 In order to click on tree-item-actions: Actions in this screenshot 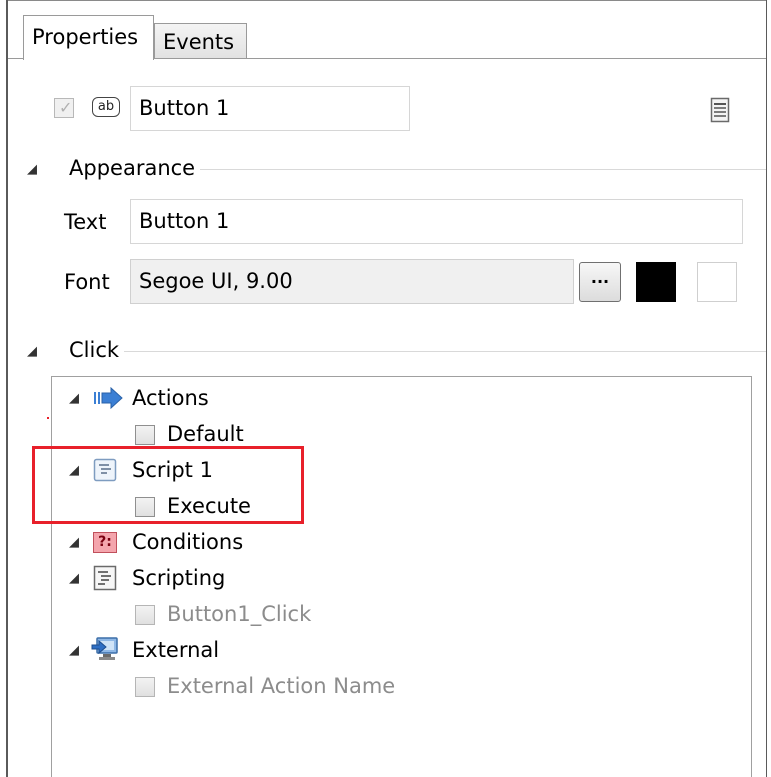, I will do `click(170, 398)`.